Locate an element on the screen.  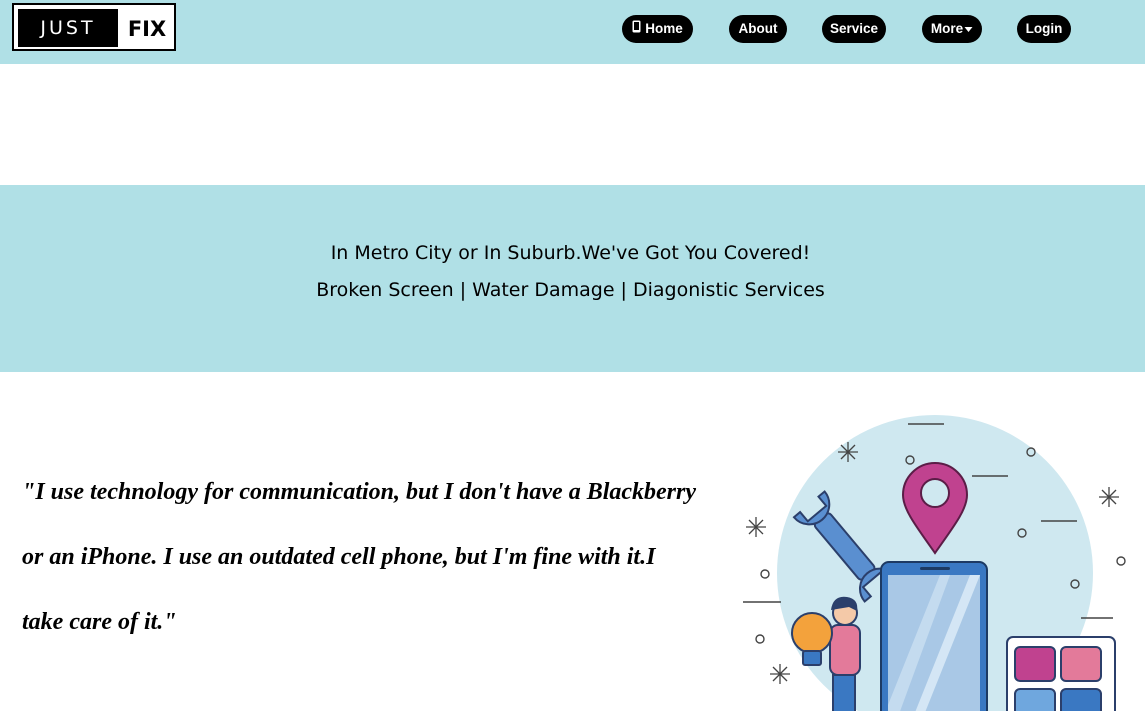
nav-about-label: About is located at coordinates (758, 28).